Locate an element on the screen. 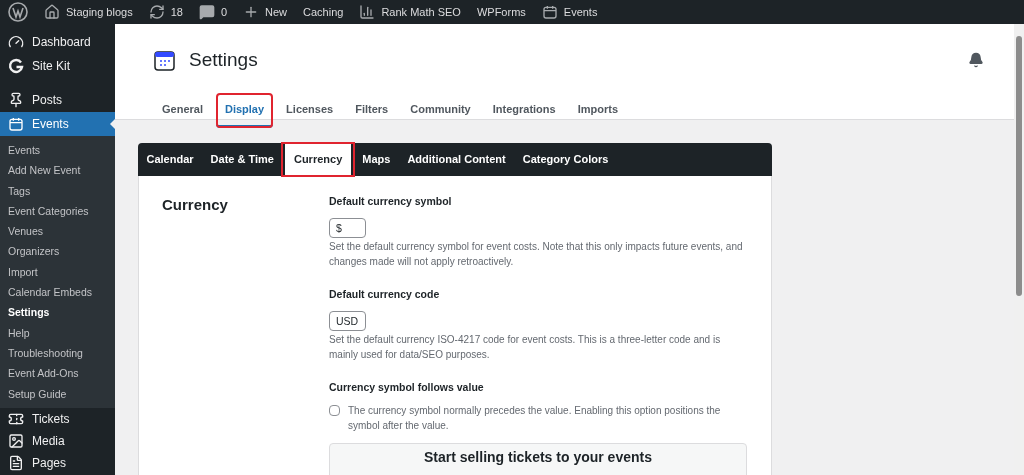 Image resolution: width=1024 pixels, height=475 pixels. notification-bell-icon is located at coordinates (976, 60).